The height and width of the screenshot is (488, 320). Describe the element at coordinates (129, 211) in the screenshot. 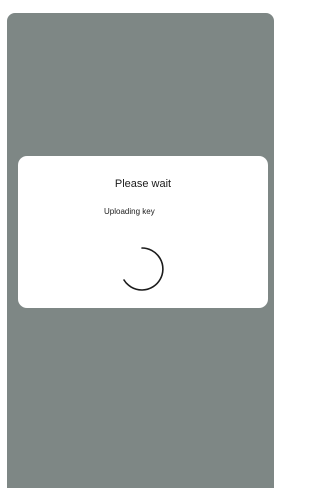

I see `dialog-message: Uploading key` at that location.